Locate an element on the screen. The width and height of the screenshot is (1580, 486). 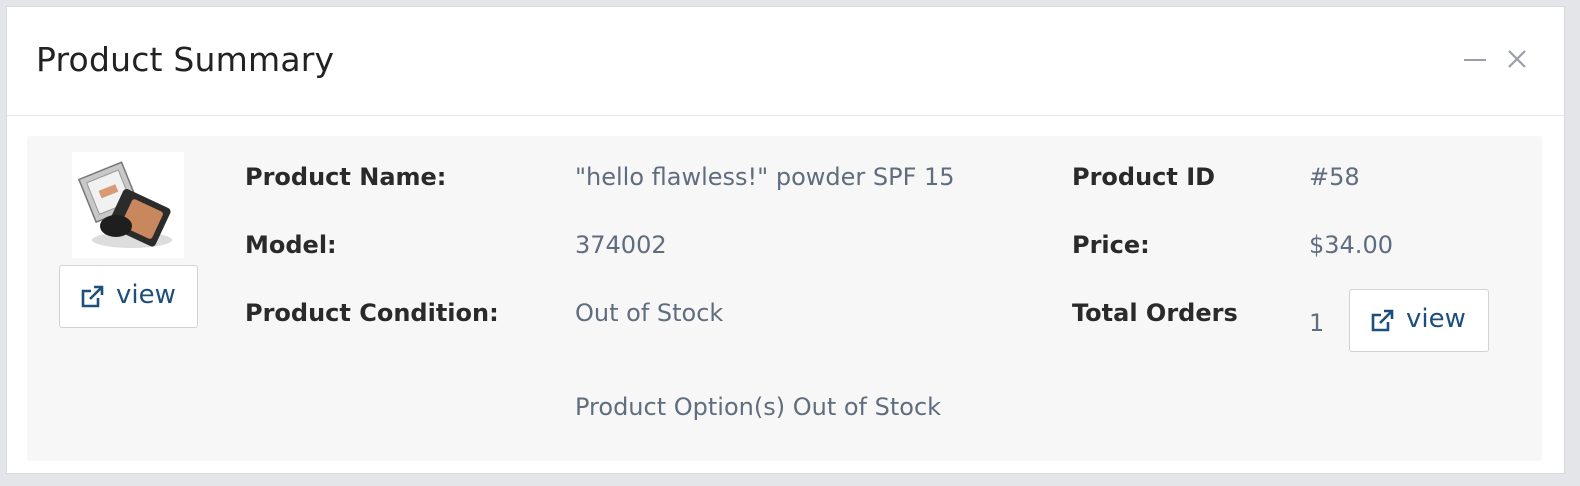
price-label: Price: is located at coordinates (1111, 245).